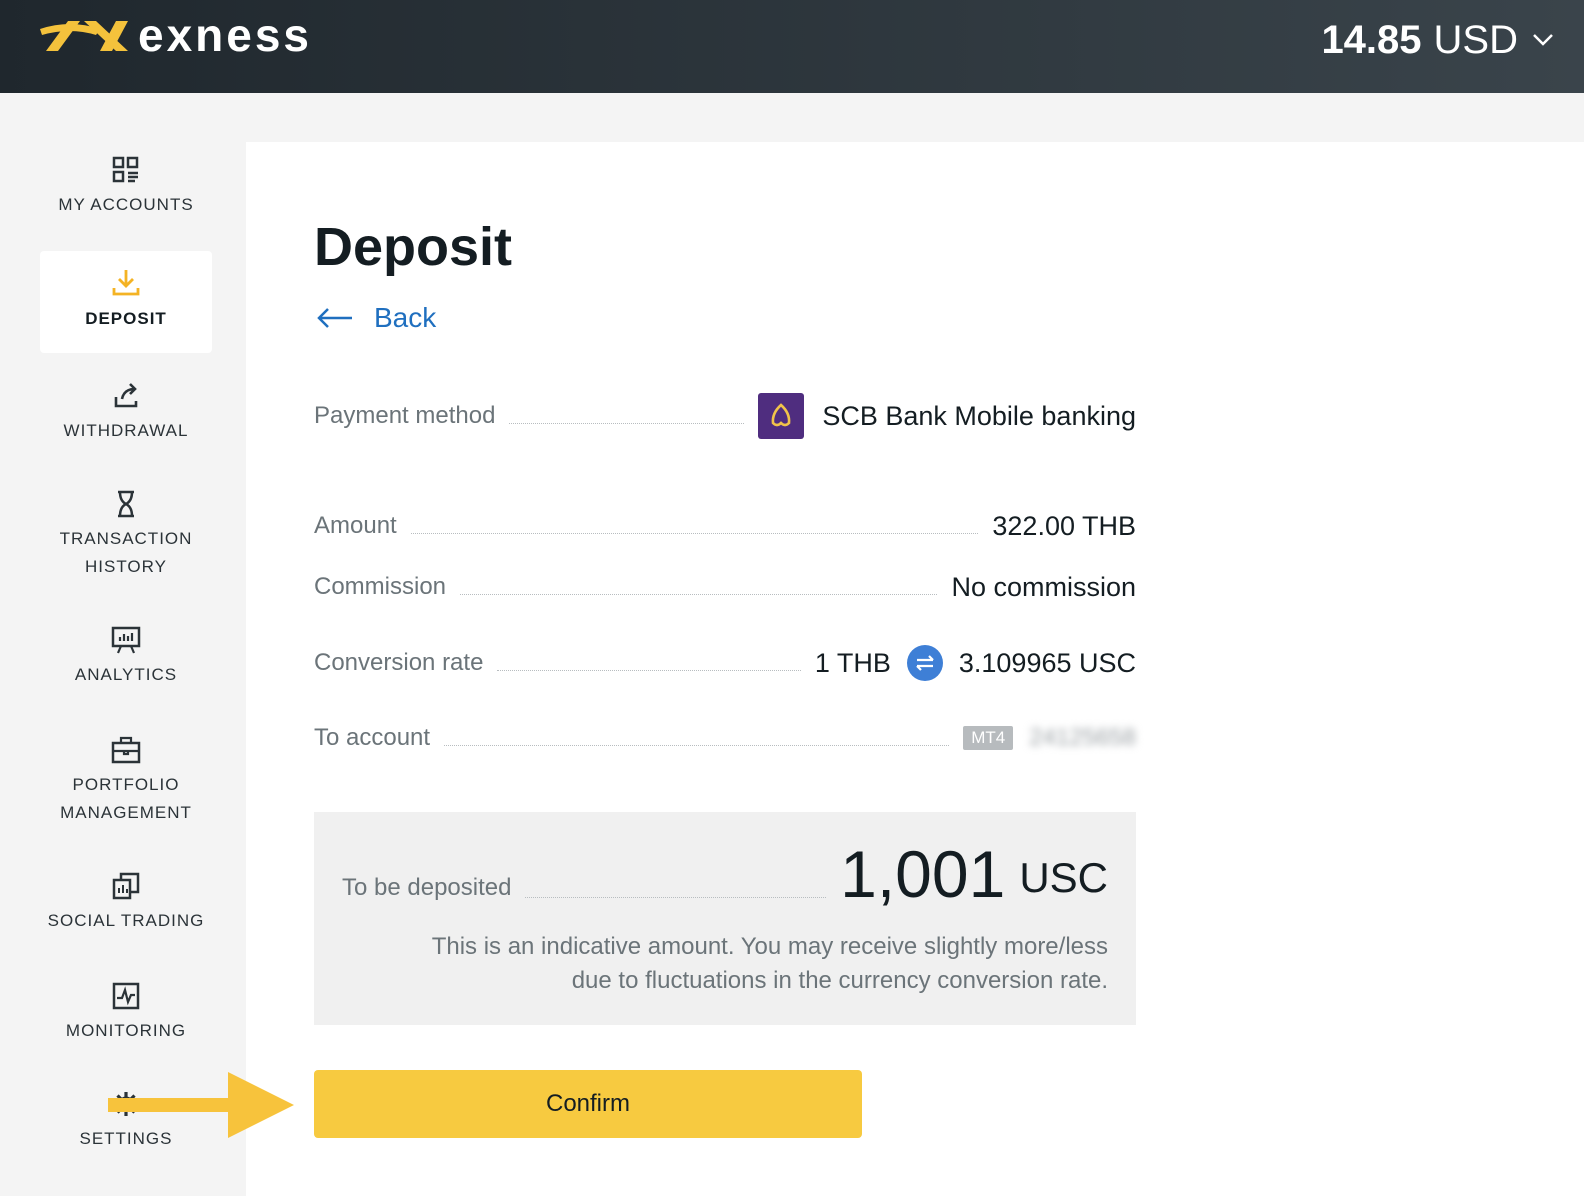 The width and height of the screenshot is (1584, 1196). What do you see at coordinates (225, 35) in the screenshot?
I see `brand-name: exness` at bounding box center [225, 35].